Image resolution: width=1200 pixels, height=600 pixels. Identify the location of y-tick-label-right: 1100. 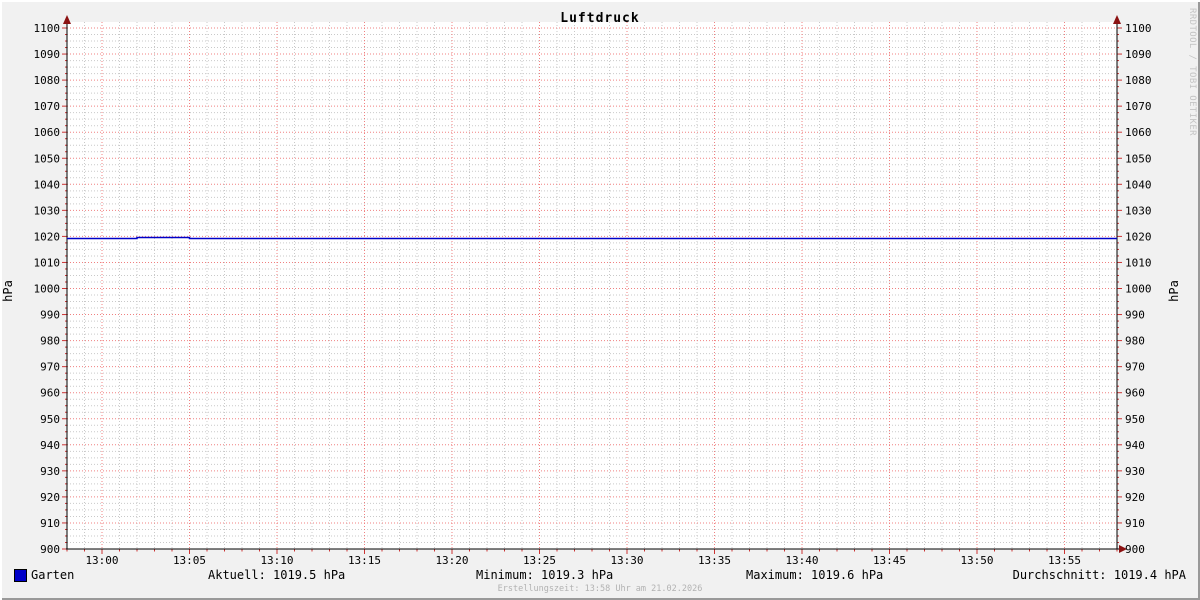
(1138, 28).